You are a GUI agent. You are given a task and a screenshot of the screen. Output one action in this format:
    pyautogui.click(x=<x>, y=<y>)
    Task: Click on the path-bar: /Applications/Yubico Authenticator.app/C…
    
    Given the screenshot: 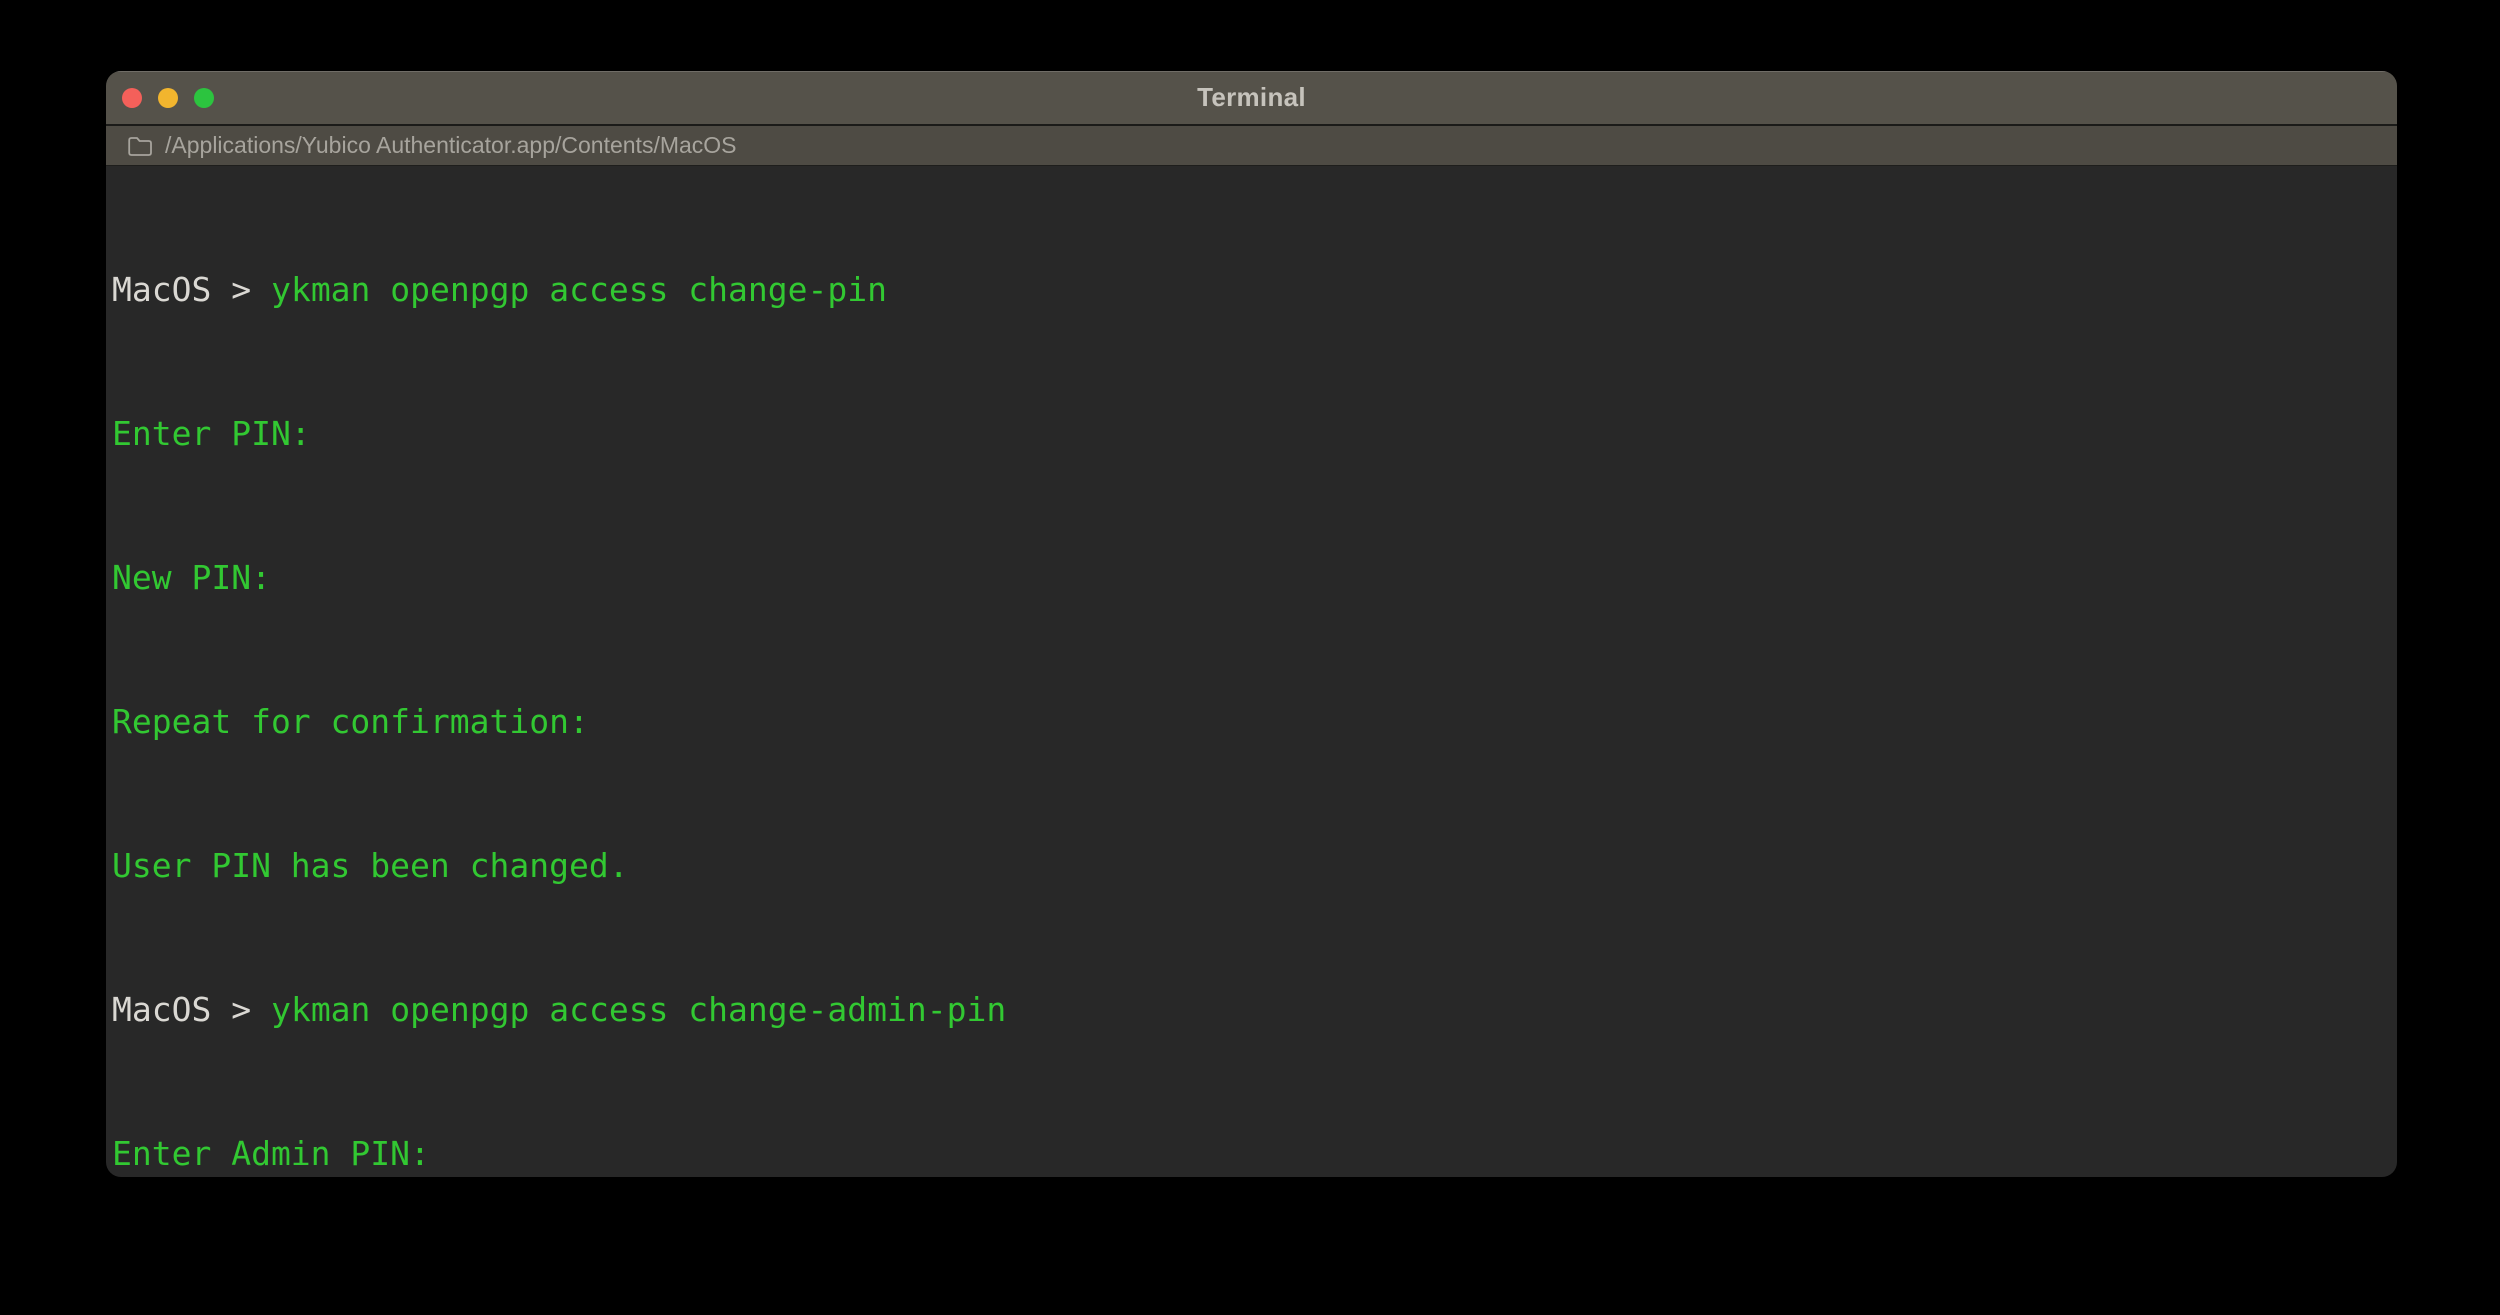 What is the action you would take?
    pyautogui.click(x=1251, y=146)
    